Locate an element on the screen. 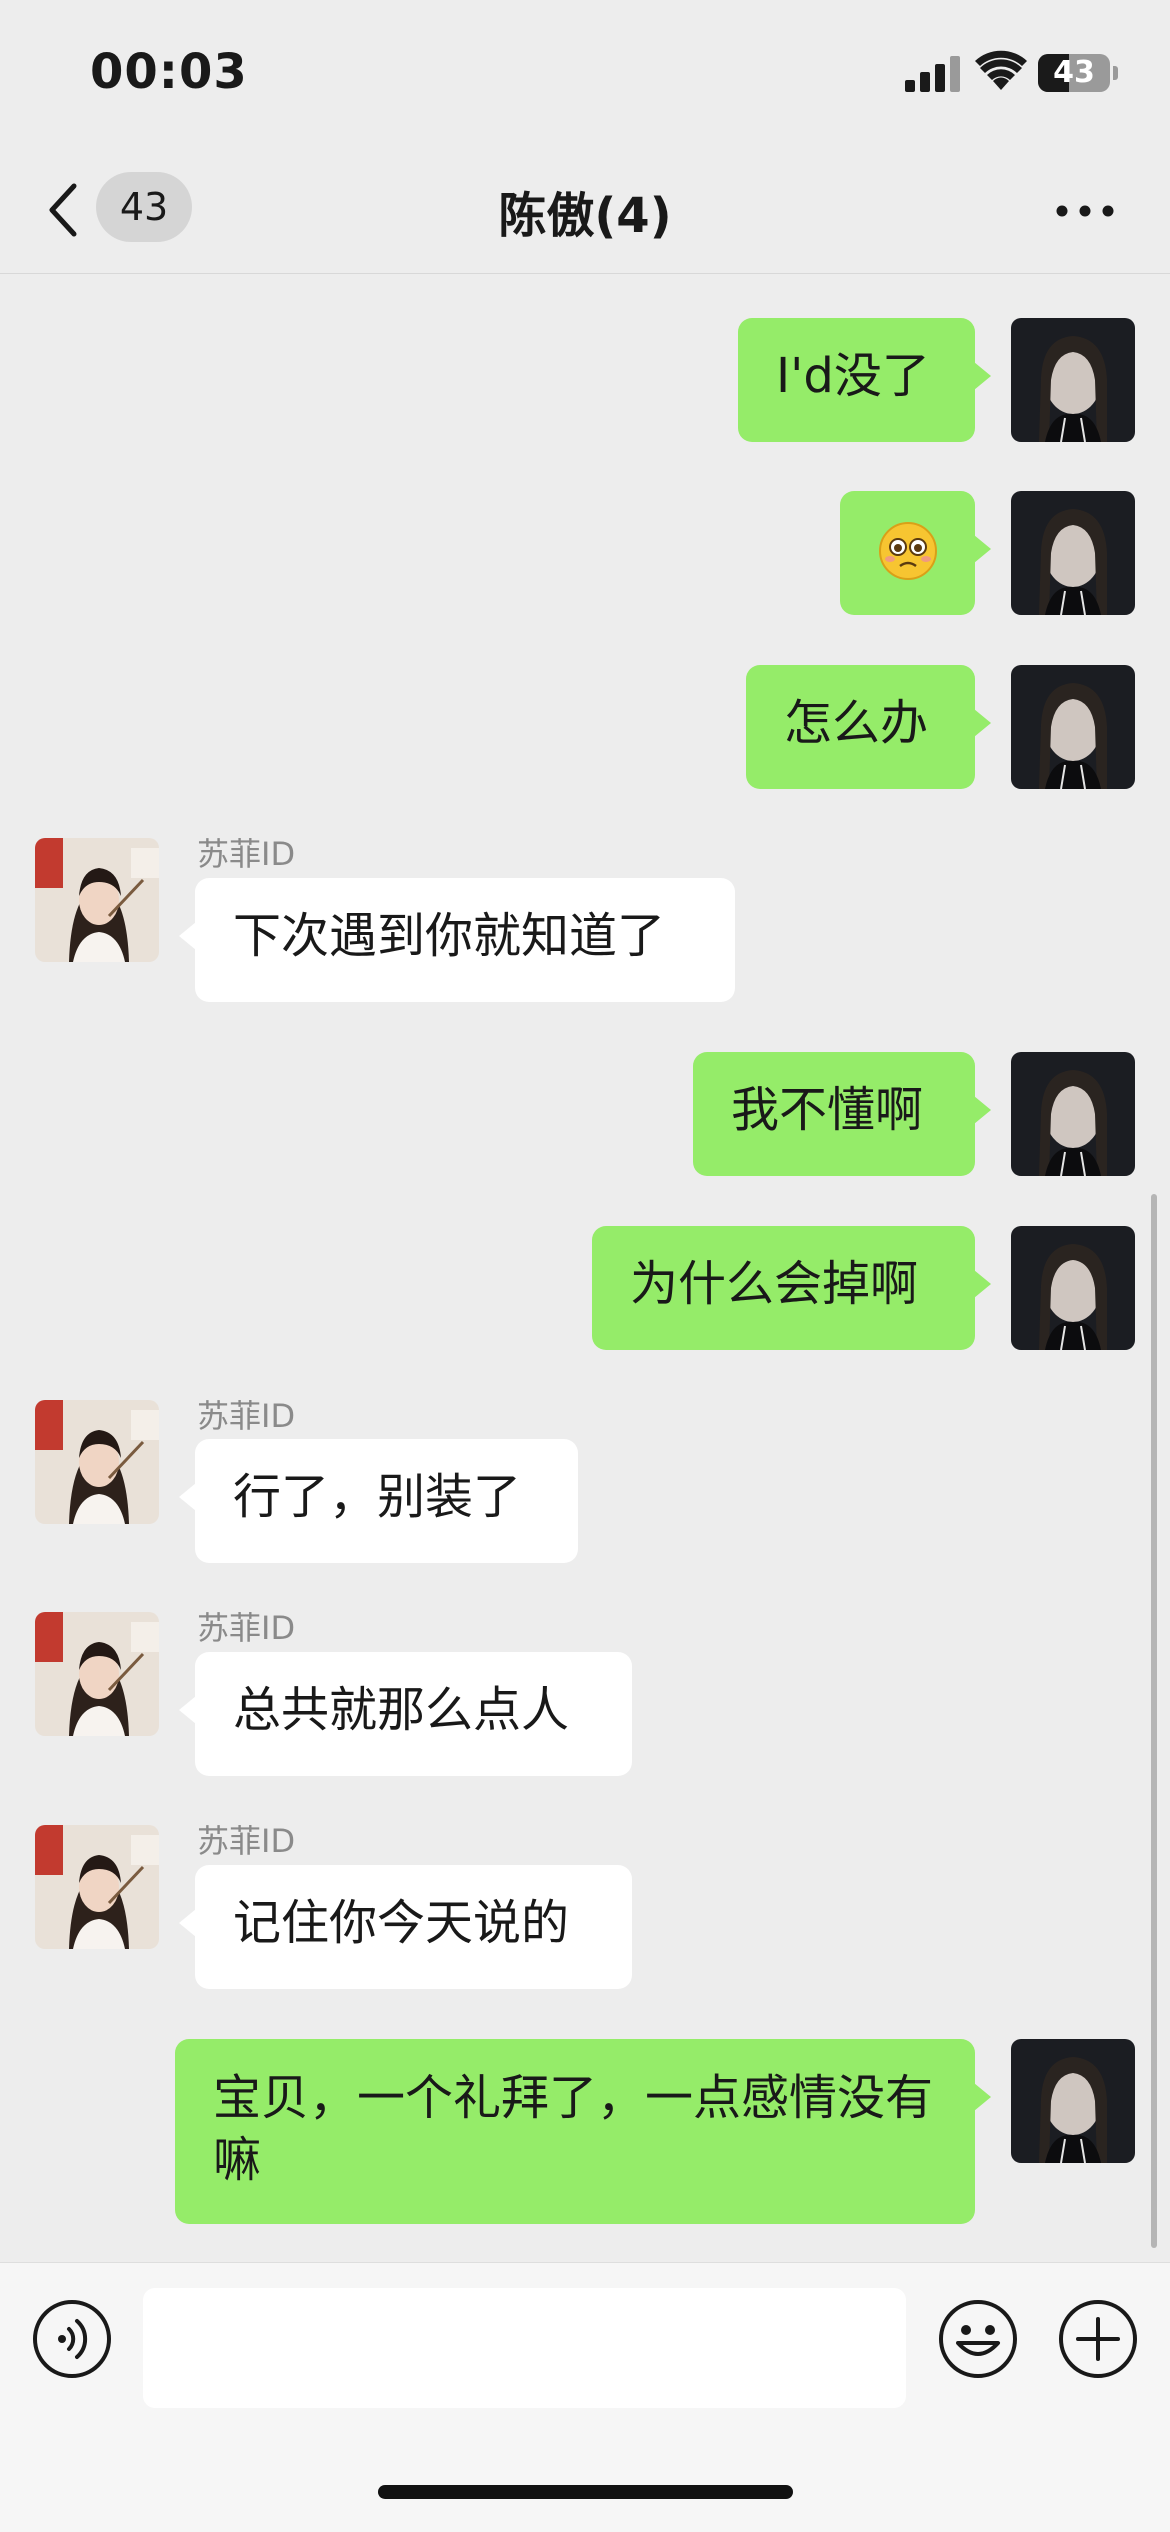 The width and height of the screenshot is (1170, 2532). message-bubble-sent: I'd没了 is located at coordinates (864, 380).